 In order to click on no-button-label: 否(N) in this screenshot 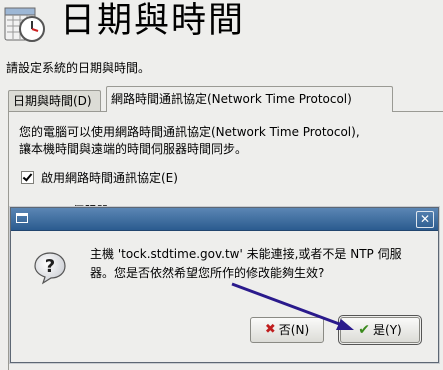, I will do `click(294, 330)`.